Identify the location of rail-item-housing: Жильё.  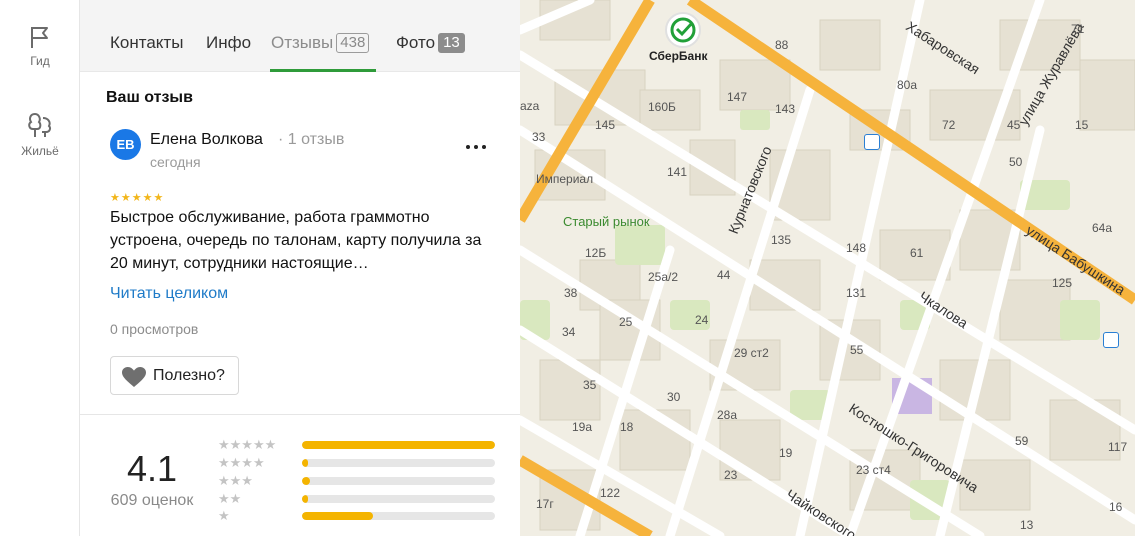
(40, 134).